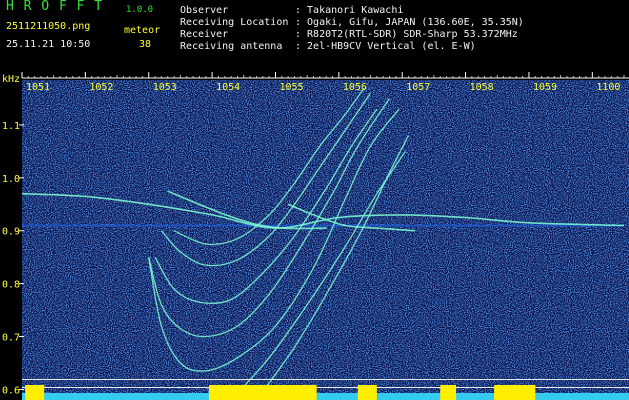 The image size is (629, 400). I want to click on time-tick-label-4: 1055, so click(291, 87).